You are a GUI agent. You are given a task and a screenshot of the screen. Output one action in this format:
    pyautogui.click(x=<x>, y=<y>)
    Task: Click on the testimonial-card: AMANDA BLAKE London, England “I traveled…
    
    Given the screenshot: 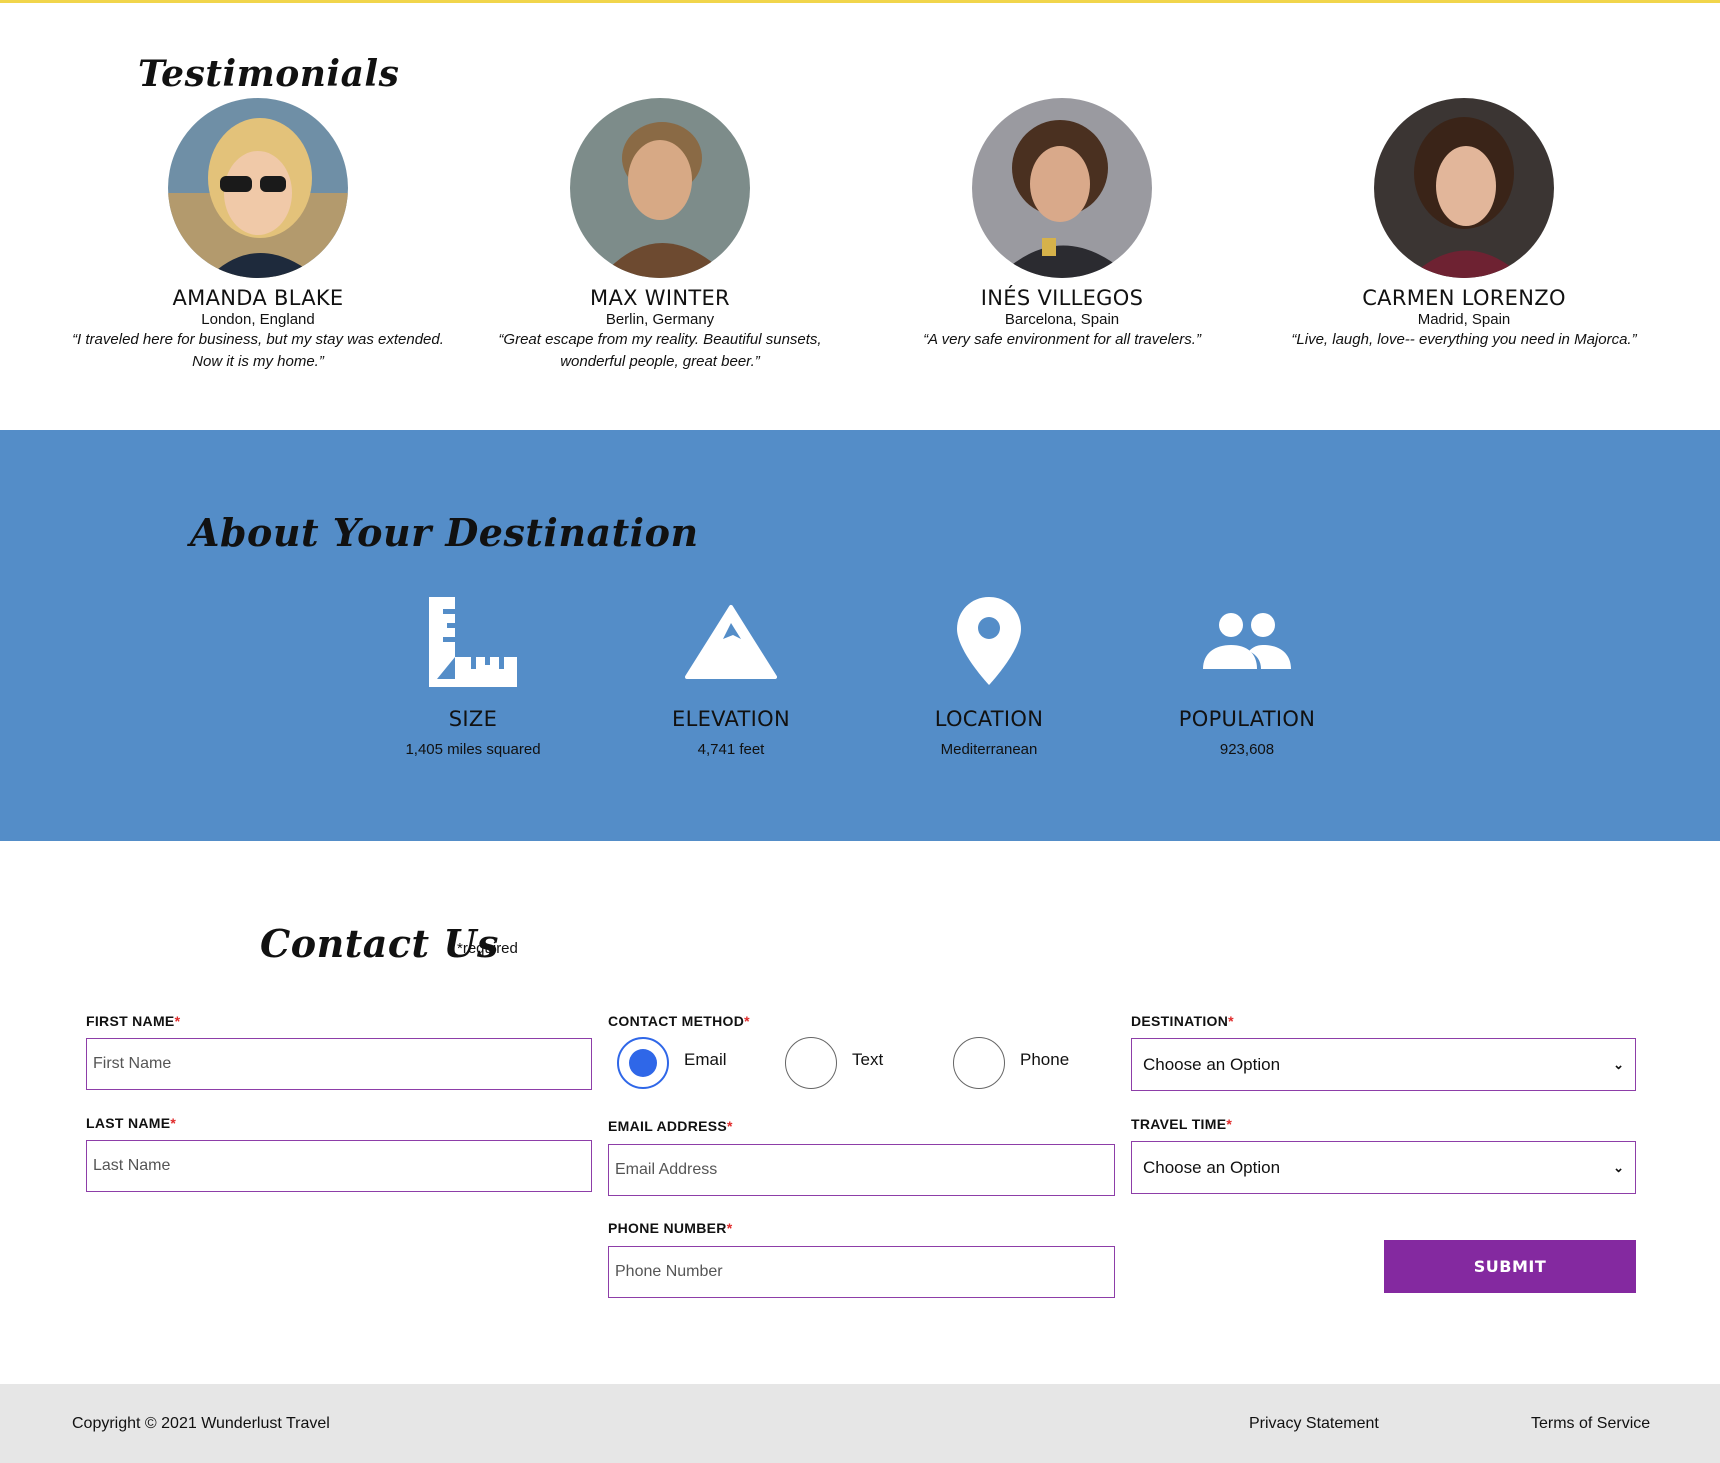 What is the action you would take?
    pyautogui.click(x=258, y=235)
    